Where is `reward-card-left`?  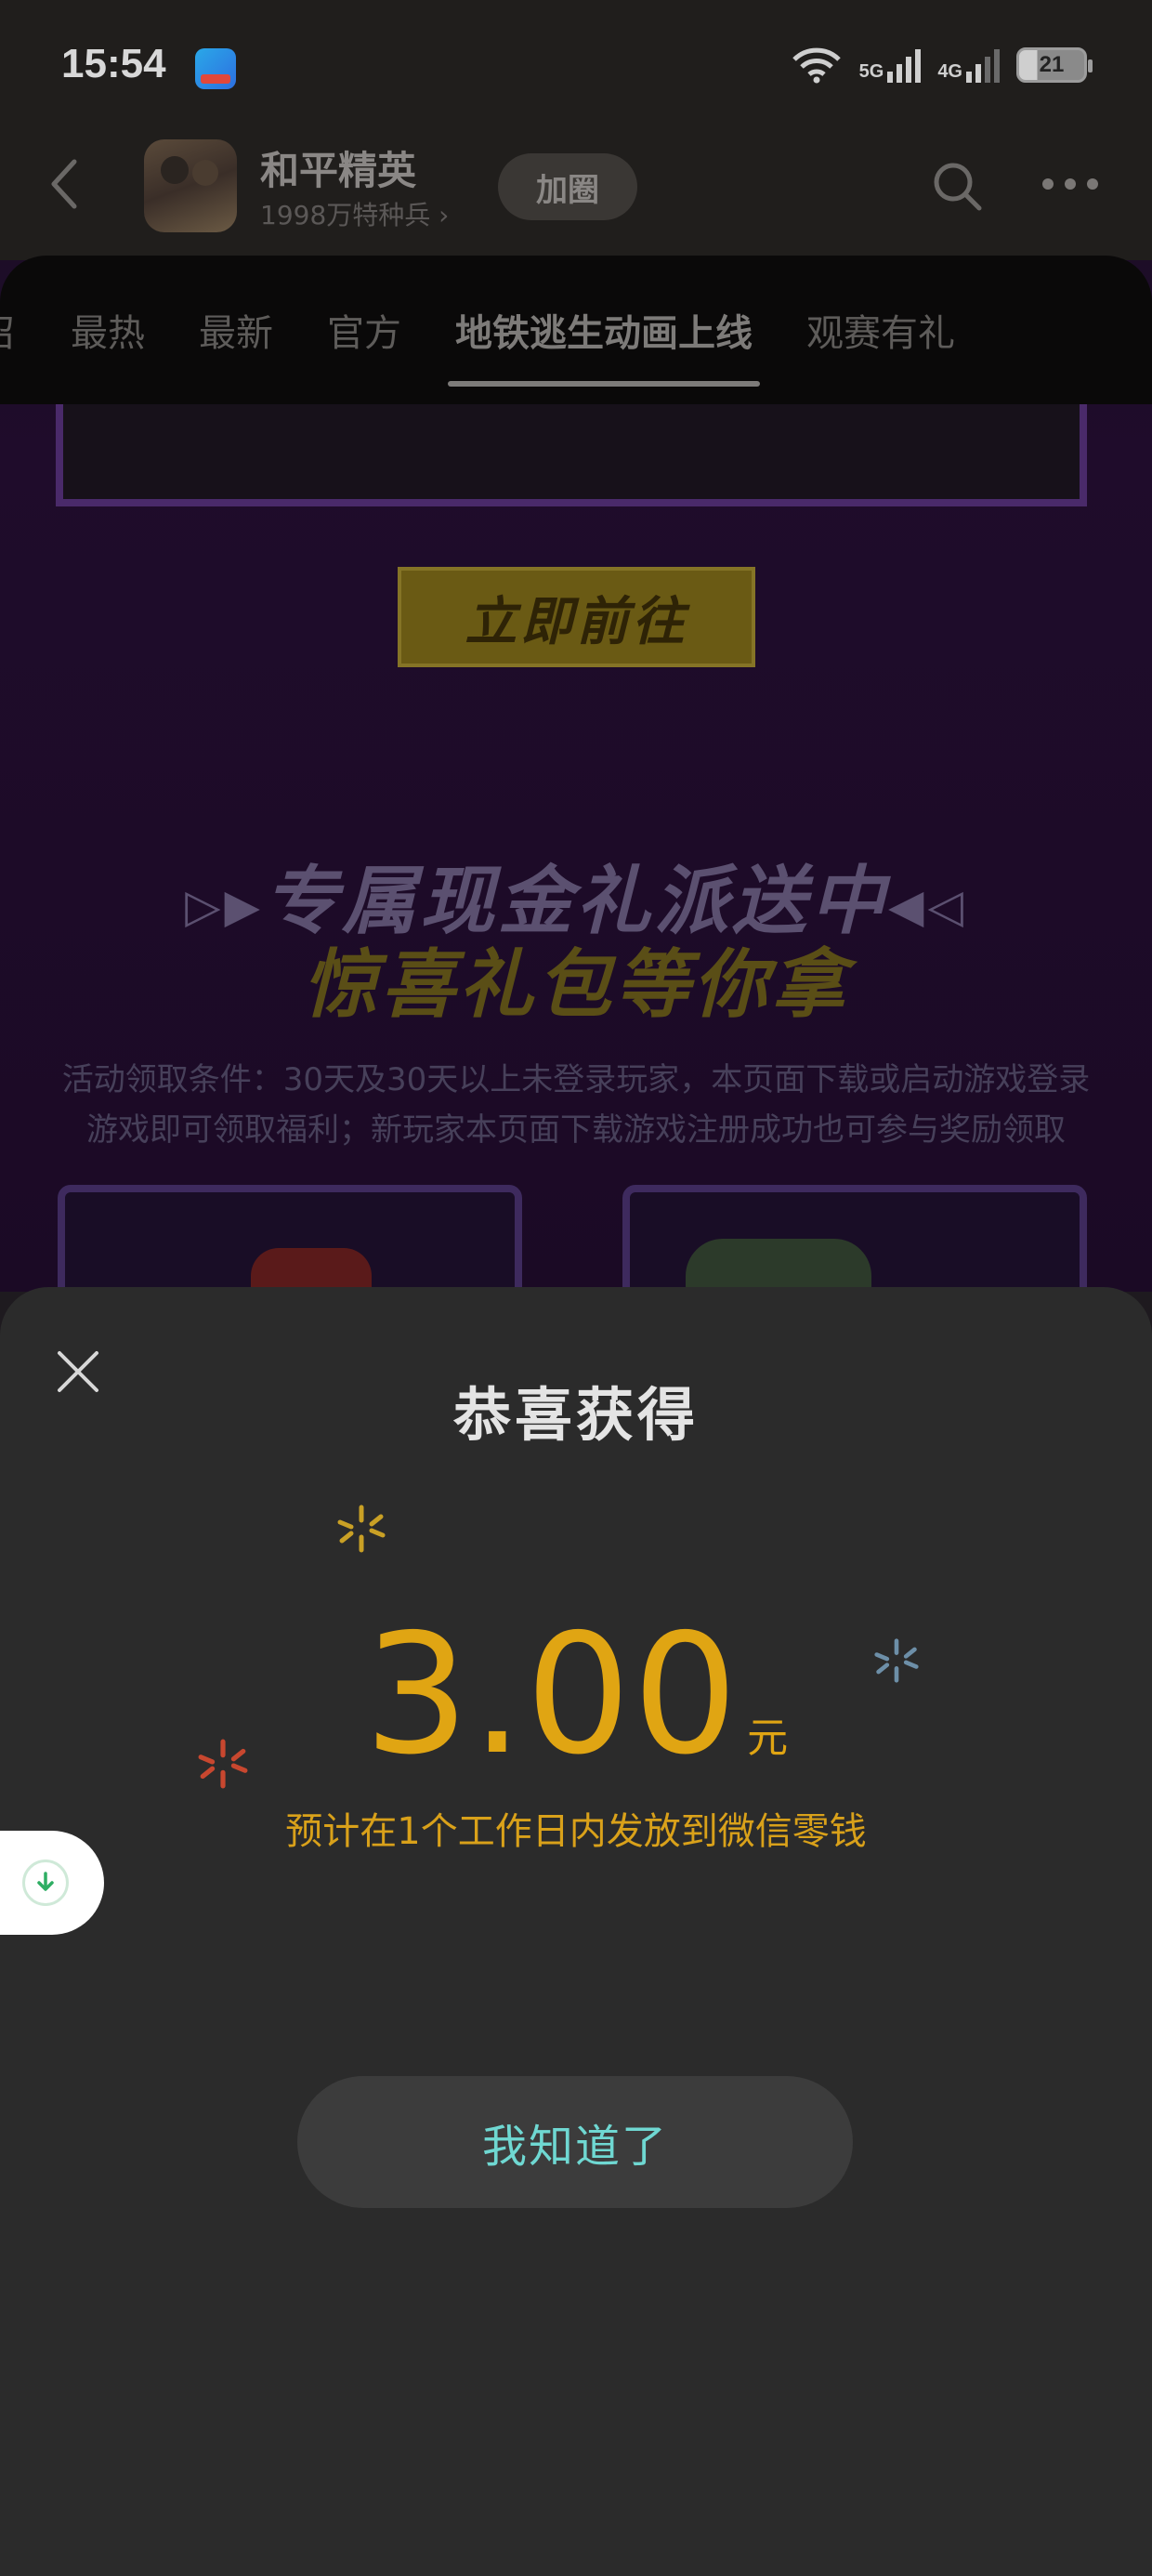 reward-card-left is located at coordinates (290, 1238).